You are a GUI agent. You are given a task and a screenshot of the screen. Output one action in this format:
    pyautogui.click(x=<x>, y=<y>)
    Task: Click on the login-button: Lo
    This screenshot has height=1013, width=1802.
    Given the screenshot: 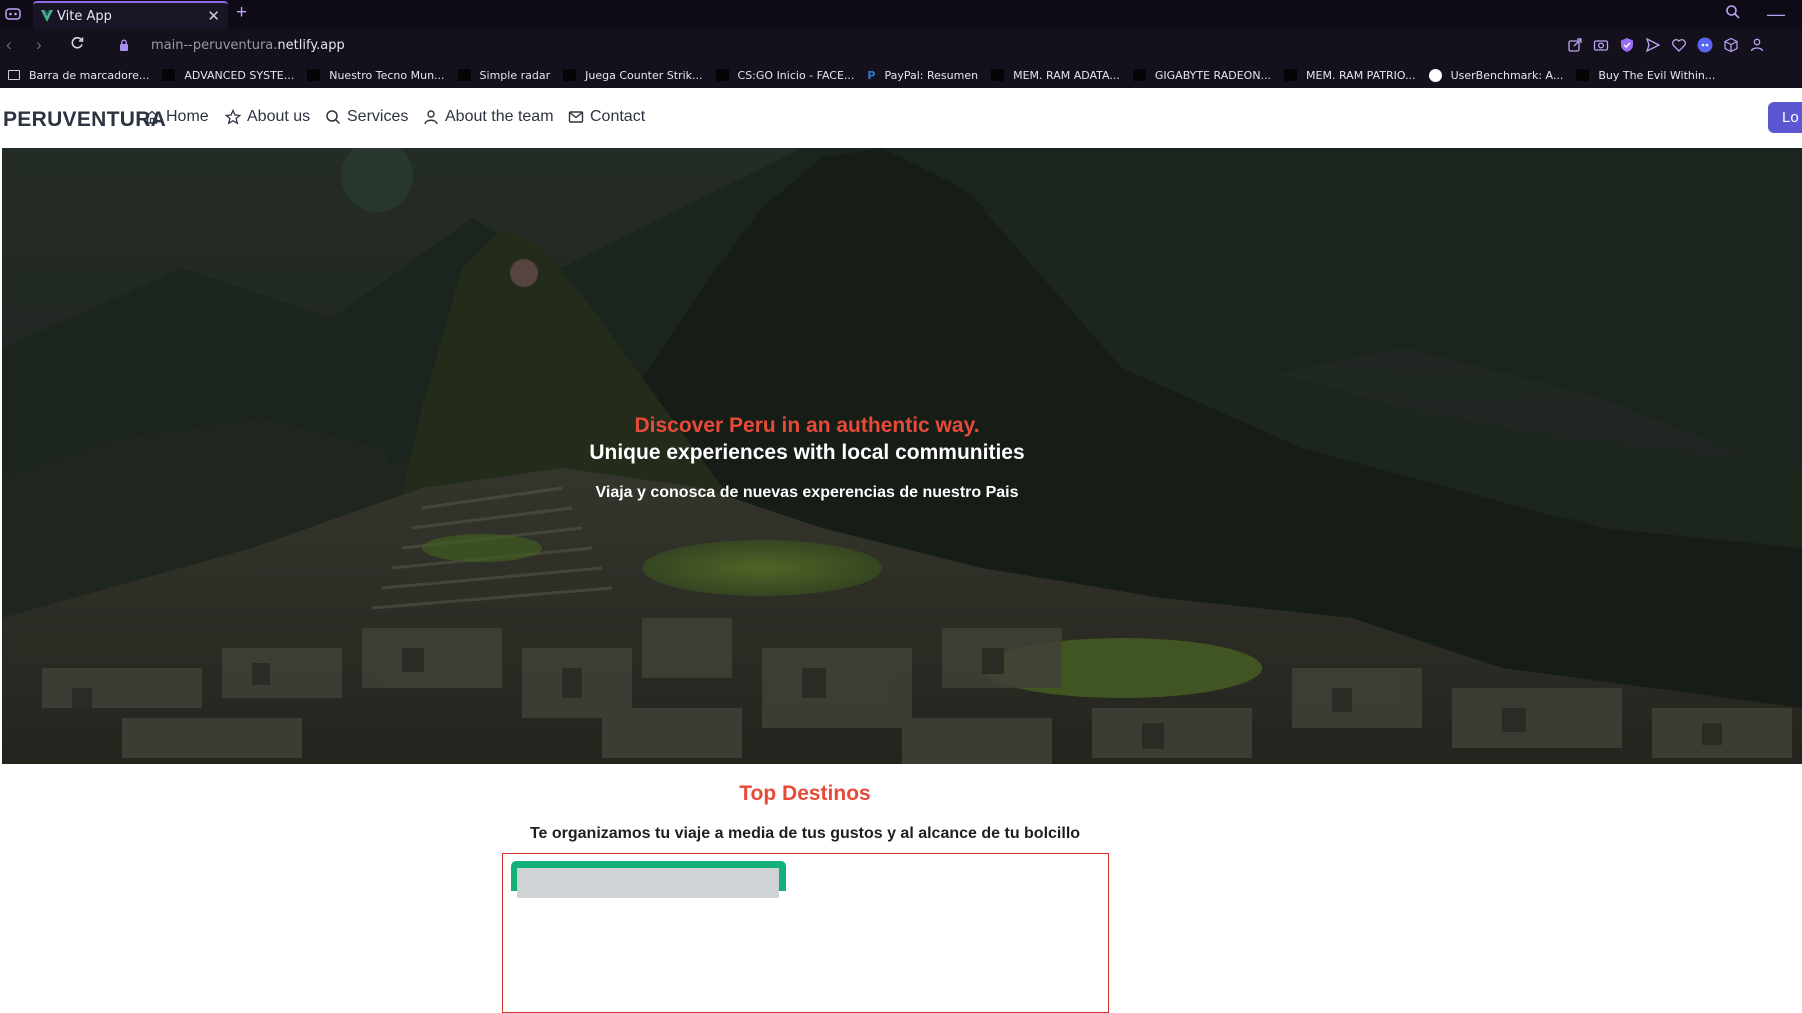 What is the action you would take?
    pyautogui.click(x=1785, y=117)
    